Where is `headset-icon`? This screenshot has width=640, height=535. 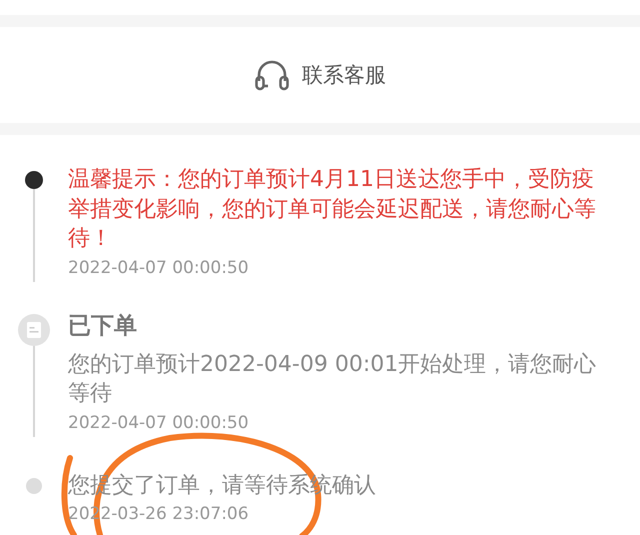
headset-icon is located at coordinates (272, 75).